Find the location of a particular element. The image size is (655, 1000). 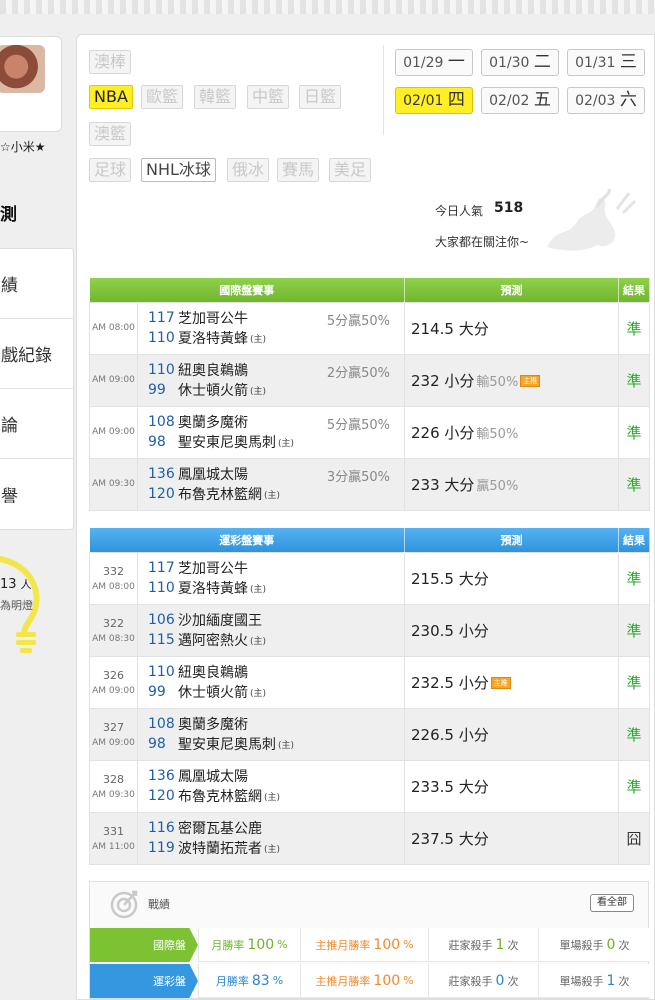

away-team: 106 沙加緬度國王 is located at coordinates (276, 620).